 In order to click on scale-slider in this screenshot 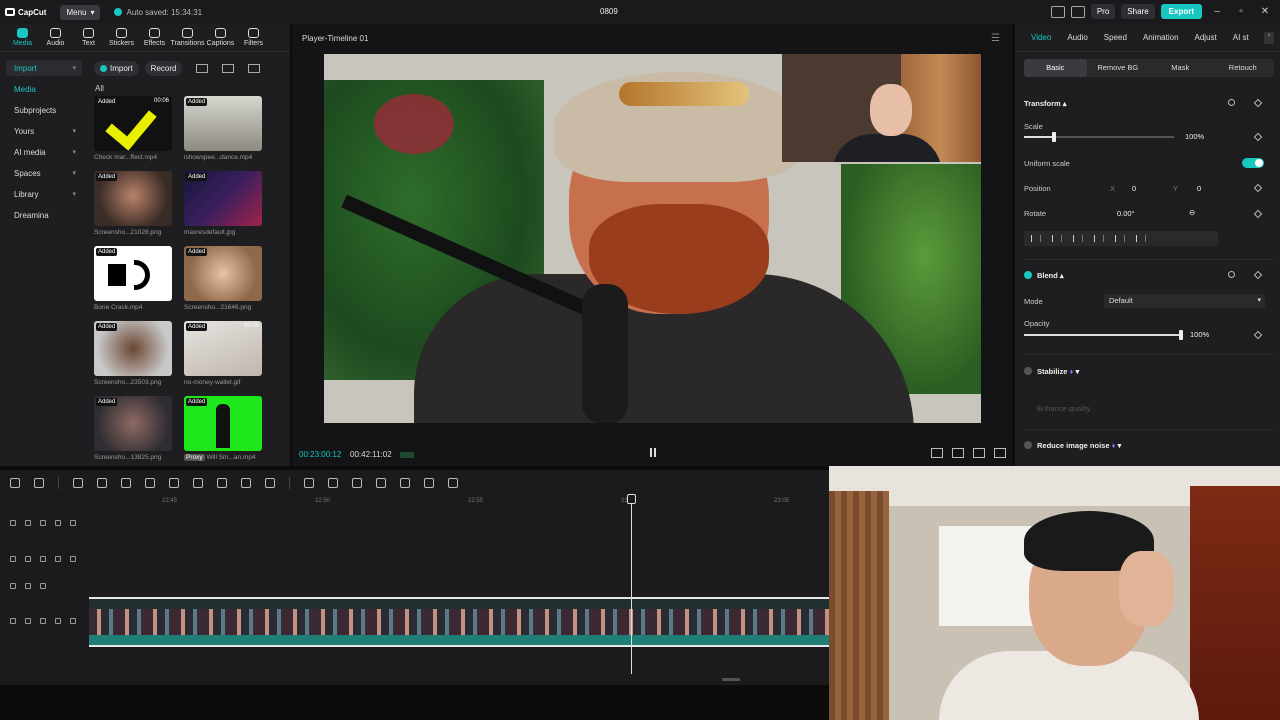, I will do `click(1099, 137)`.